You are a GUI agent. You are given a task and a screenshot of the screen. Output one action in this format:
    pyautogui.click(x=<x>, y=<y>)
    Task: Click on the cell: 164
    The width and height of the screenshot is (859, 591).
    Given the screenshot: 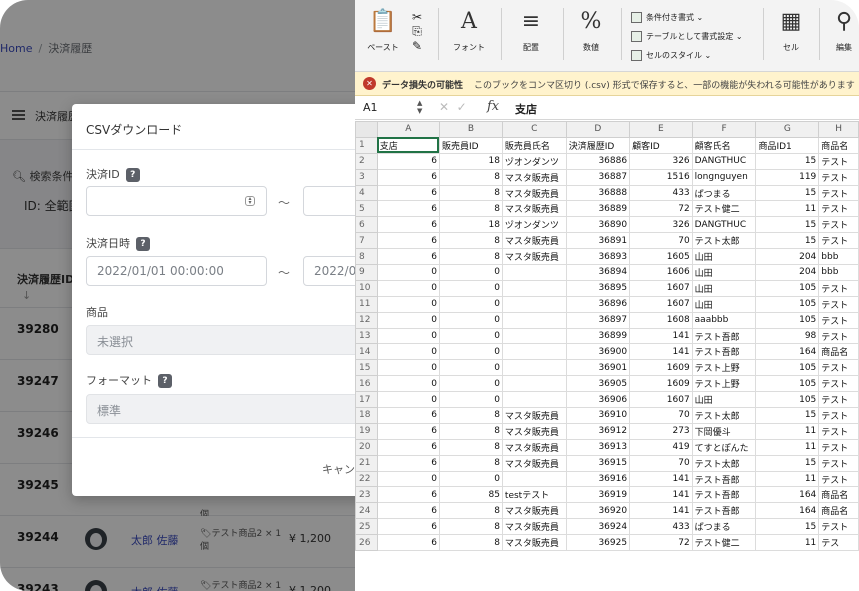 What is the action you would take?
    pyautogui.click(x=787, y=511)
    